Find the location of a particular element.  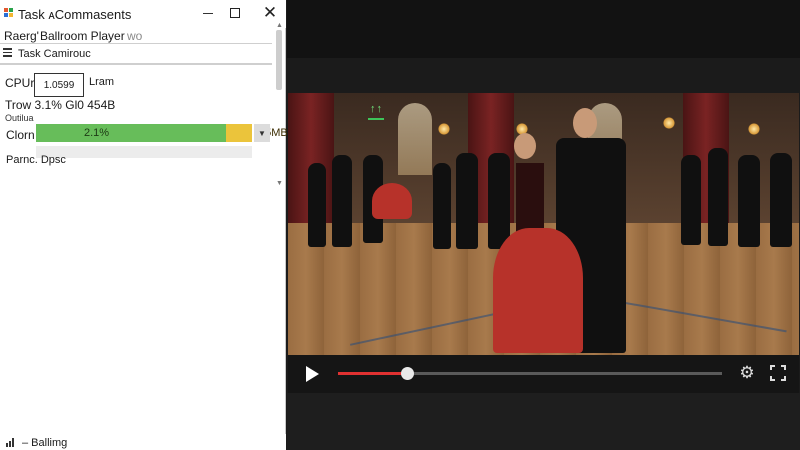

menu-bar: Raerg' Ballroom Player wo is located at coordinates (137, 36).